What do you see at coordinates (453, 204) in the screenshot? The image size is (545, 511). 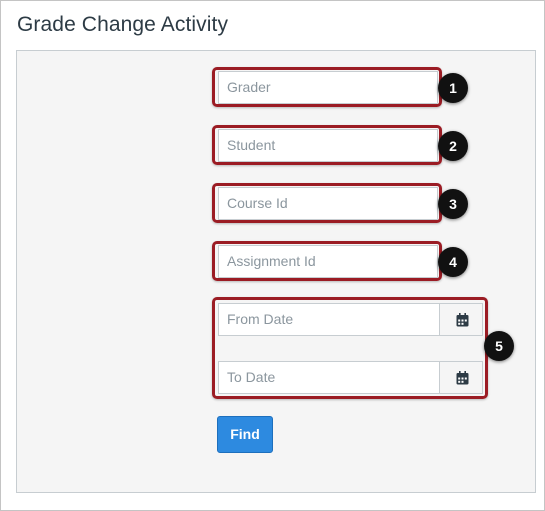 I see `callout-badge-3: 3` at bounding box center [453, 204].